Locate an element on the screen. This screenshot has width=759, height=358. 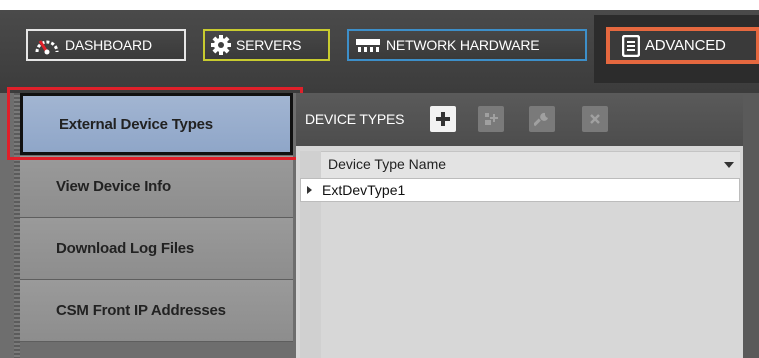
add-item-button is located at coordinates (491, 119).